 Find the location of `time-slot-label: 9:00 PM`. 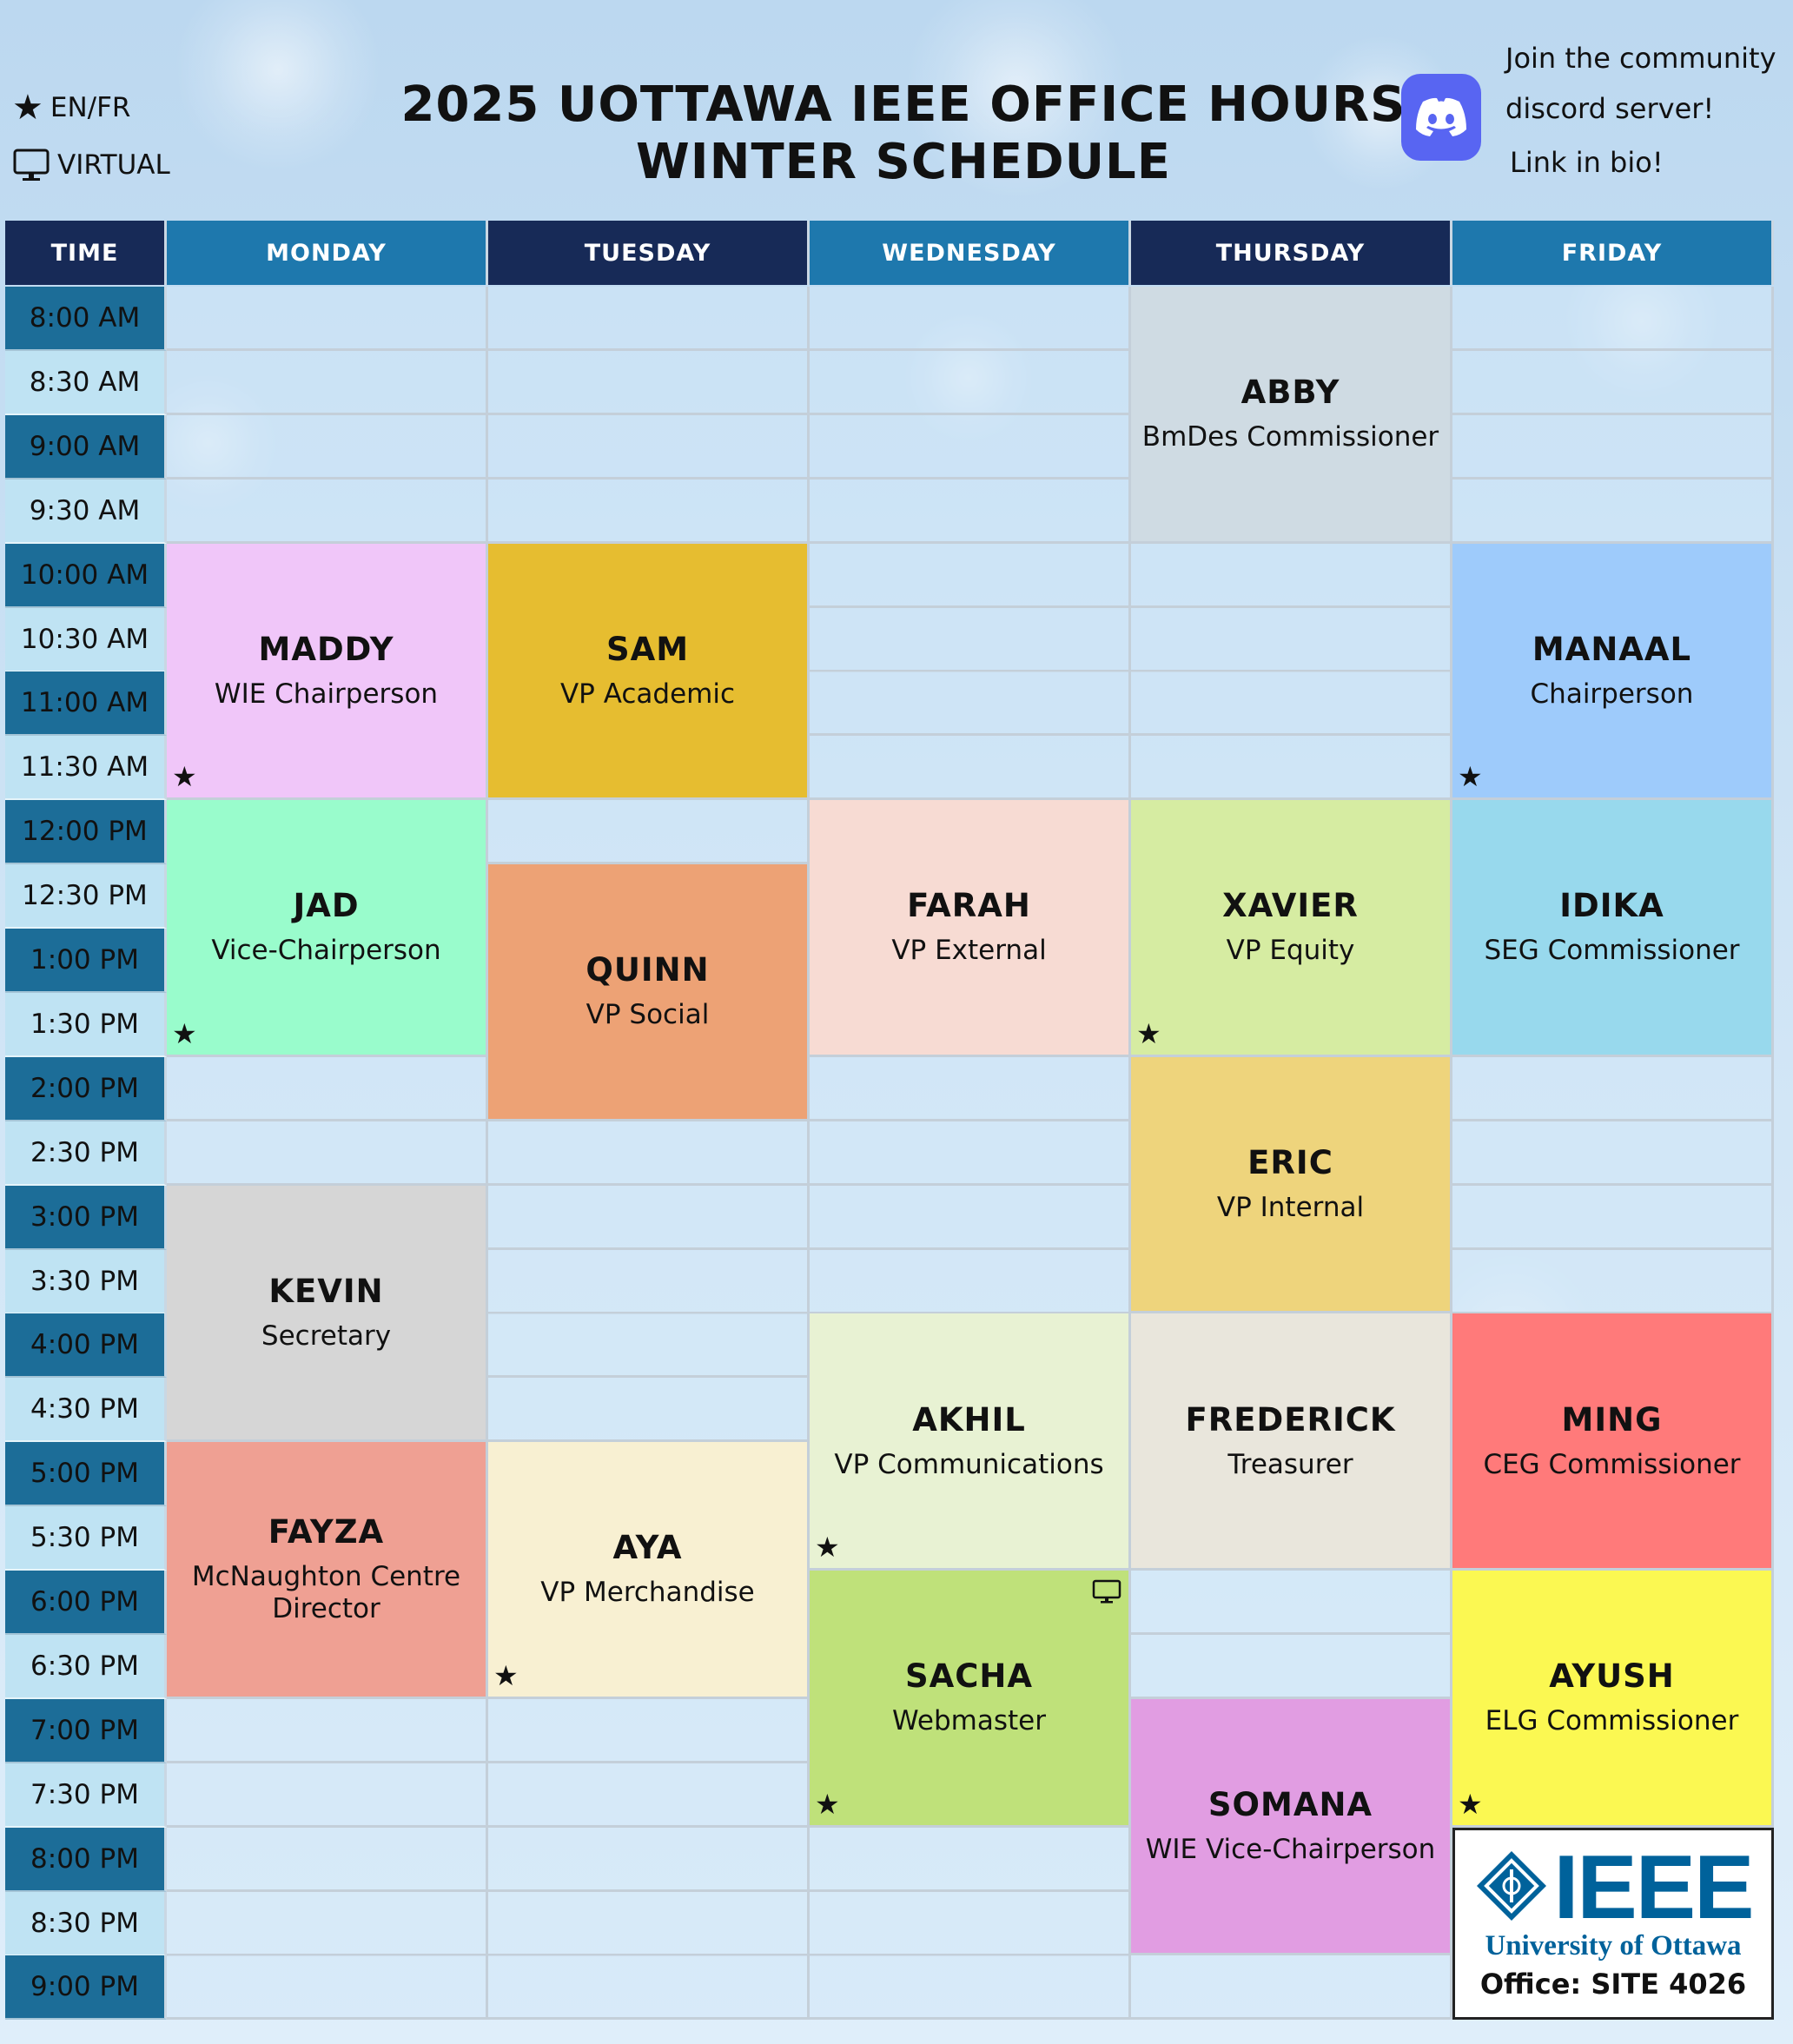

time-slot-label: 9:00 PM is located at coordinates (86, 1988).